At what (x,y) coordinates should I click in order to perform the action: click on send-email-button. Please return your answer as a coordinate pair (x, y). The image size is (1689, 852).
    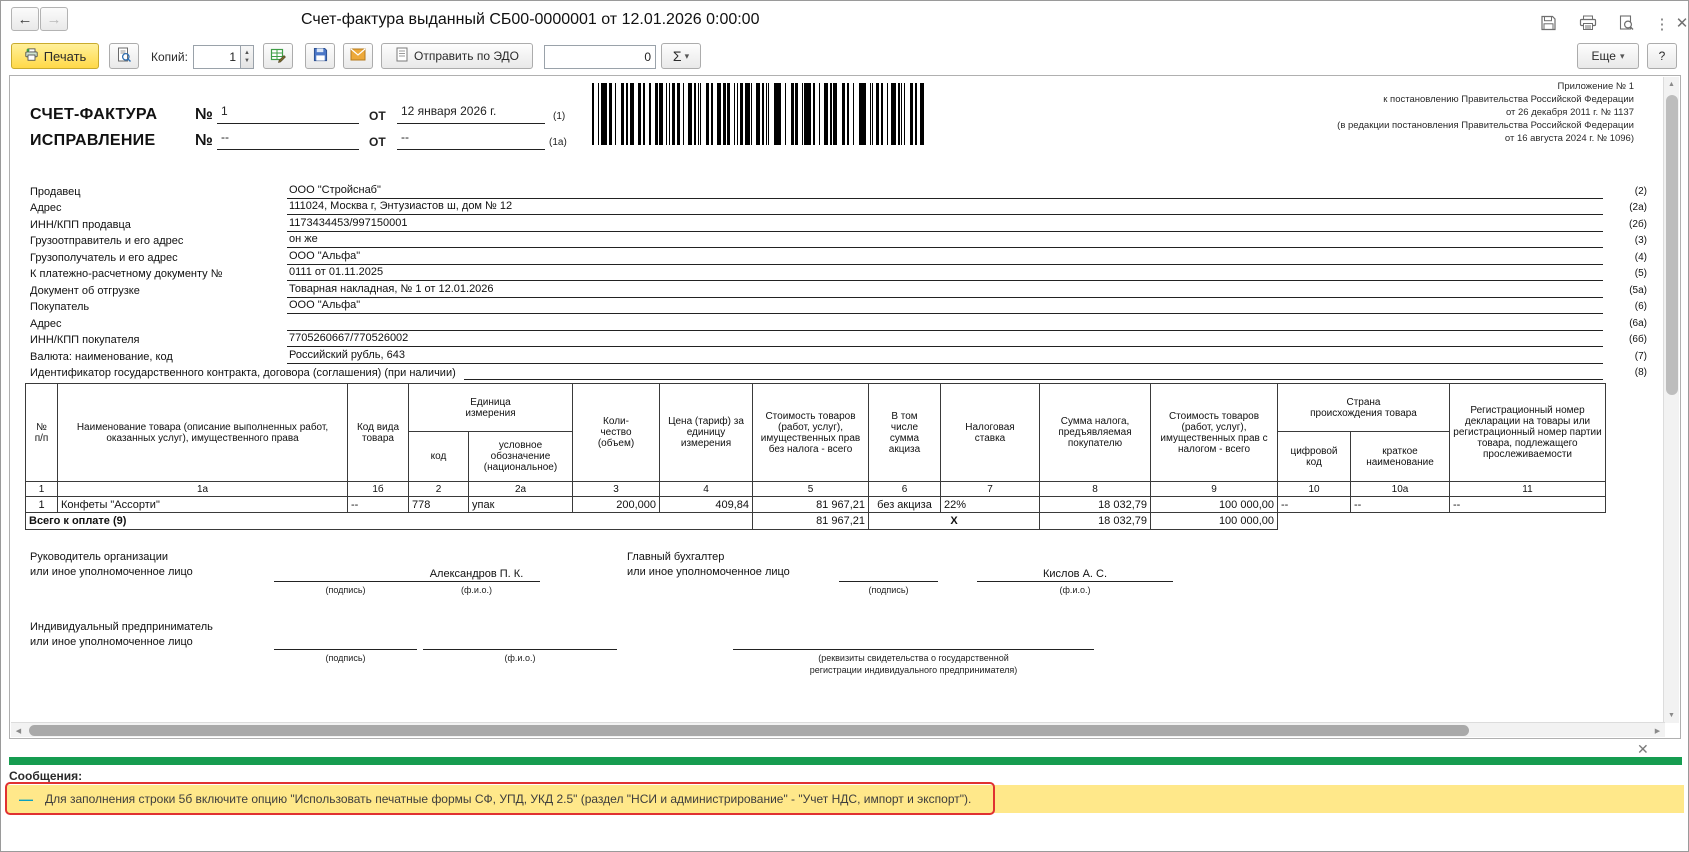
    Looking at the image, I should click on (358, 56).